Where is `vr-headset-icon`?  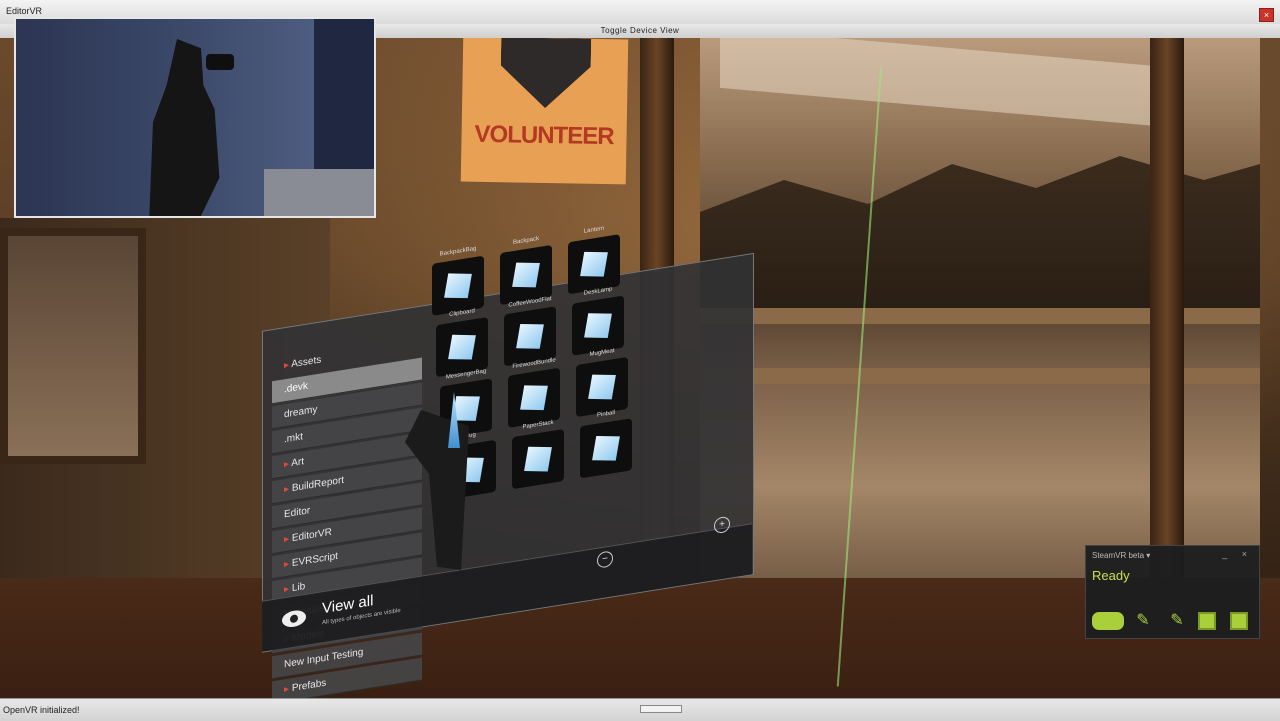
vr-headset-icon is located at coordinates (220, 62).